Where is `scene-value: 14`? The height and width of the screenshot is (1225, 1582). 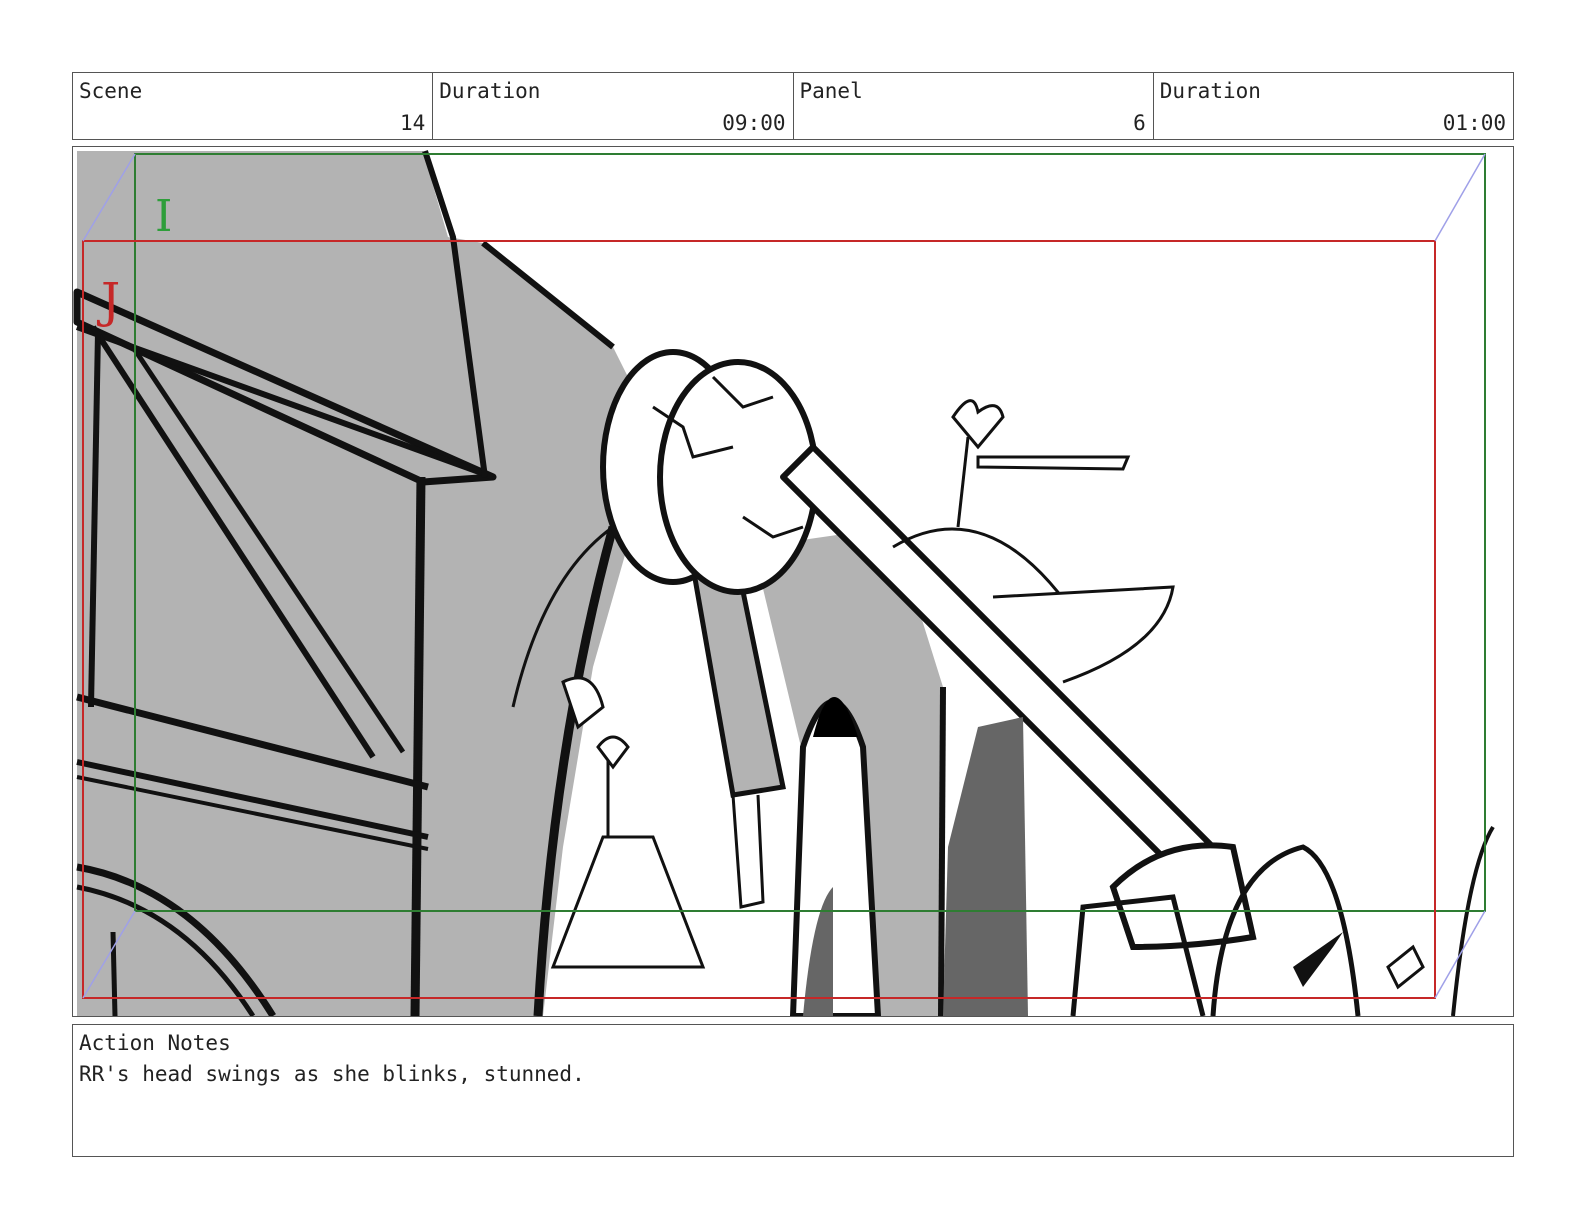 scene-value: 14 is located at coordinates (412, 123).